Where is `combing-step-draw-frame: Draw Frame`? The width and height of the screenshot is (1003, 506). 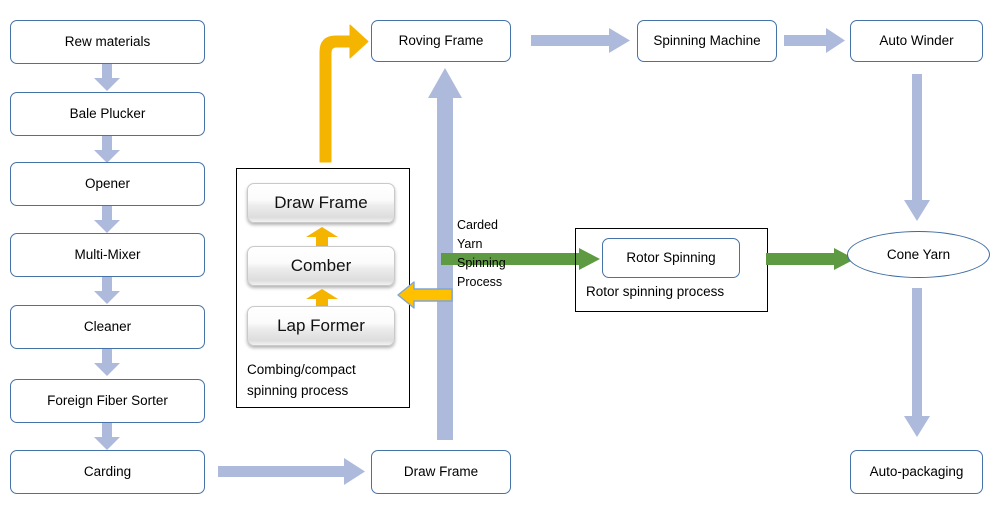
combing-step-draw-frame: Draw Frame is located at coordinates (321, 203).